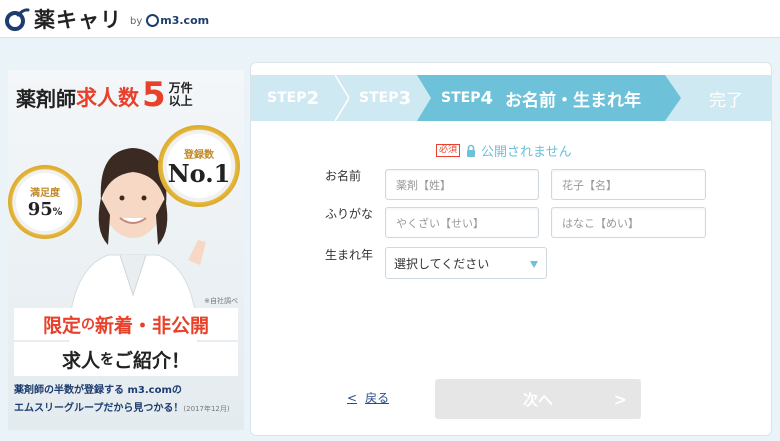 The width and height of the screenshot is (780, 441). What do you see at coordinates (40, 209) in the screenshot?
I see `satisfaction-number: 95` at bounding box center [40, 209].